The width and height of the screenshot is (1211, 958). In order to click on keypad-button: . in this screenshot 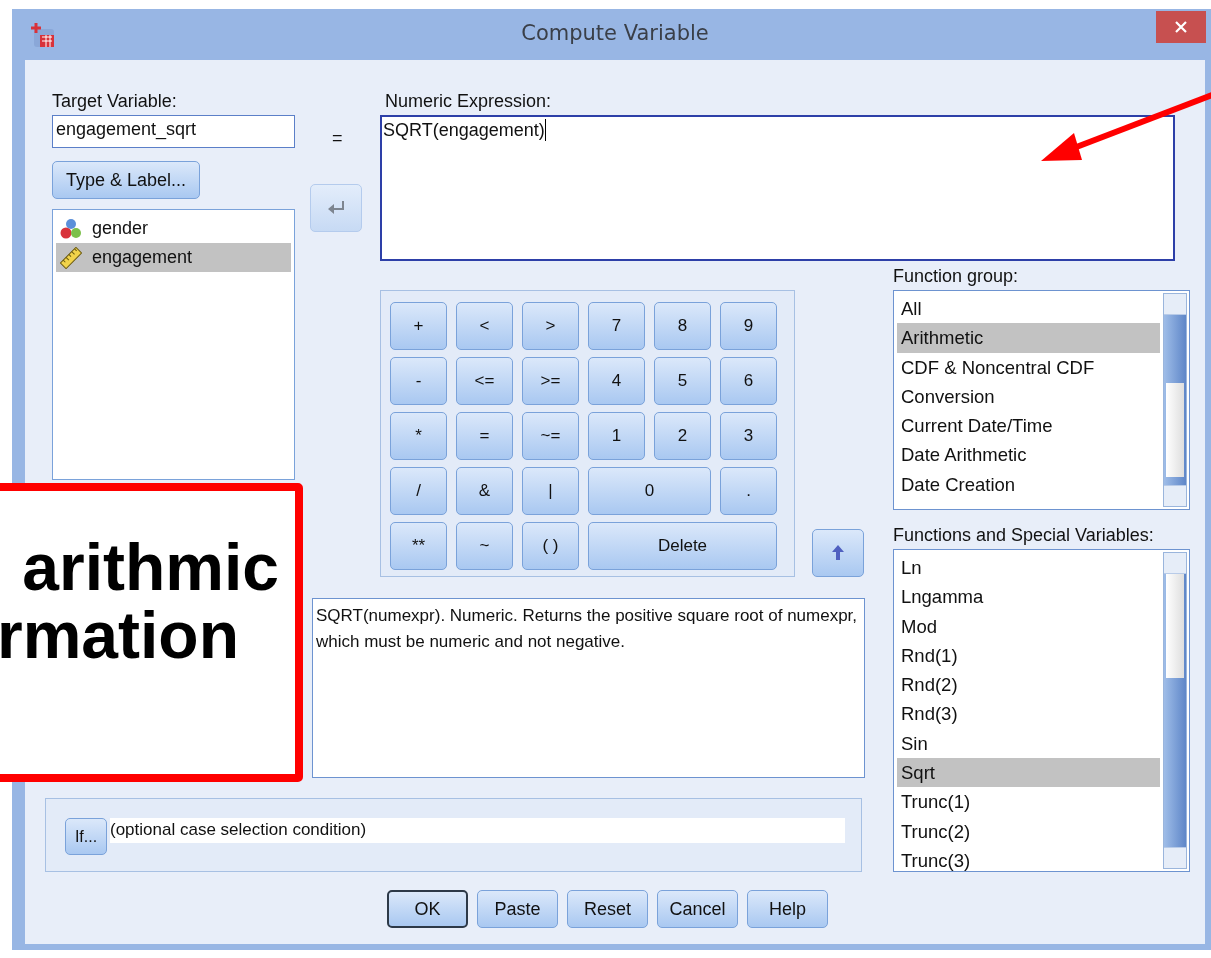, I will do `click(748, 491)`.